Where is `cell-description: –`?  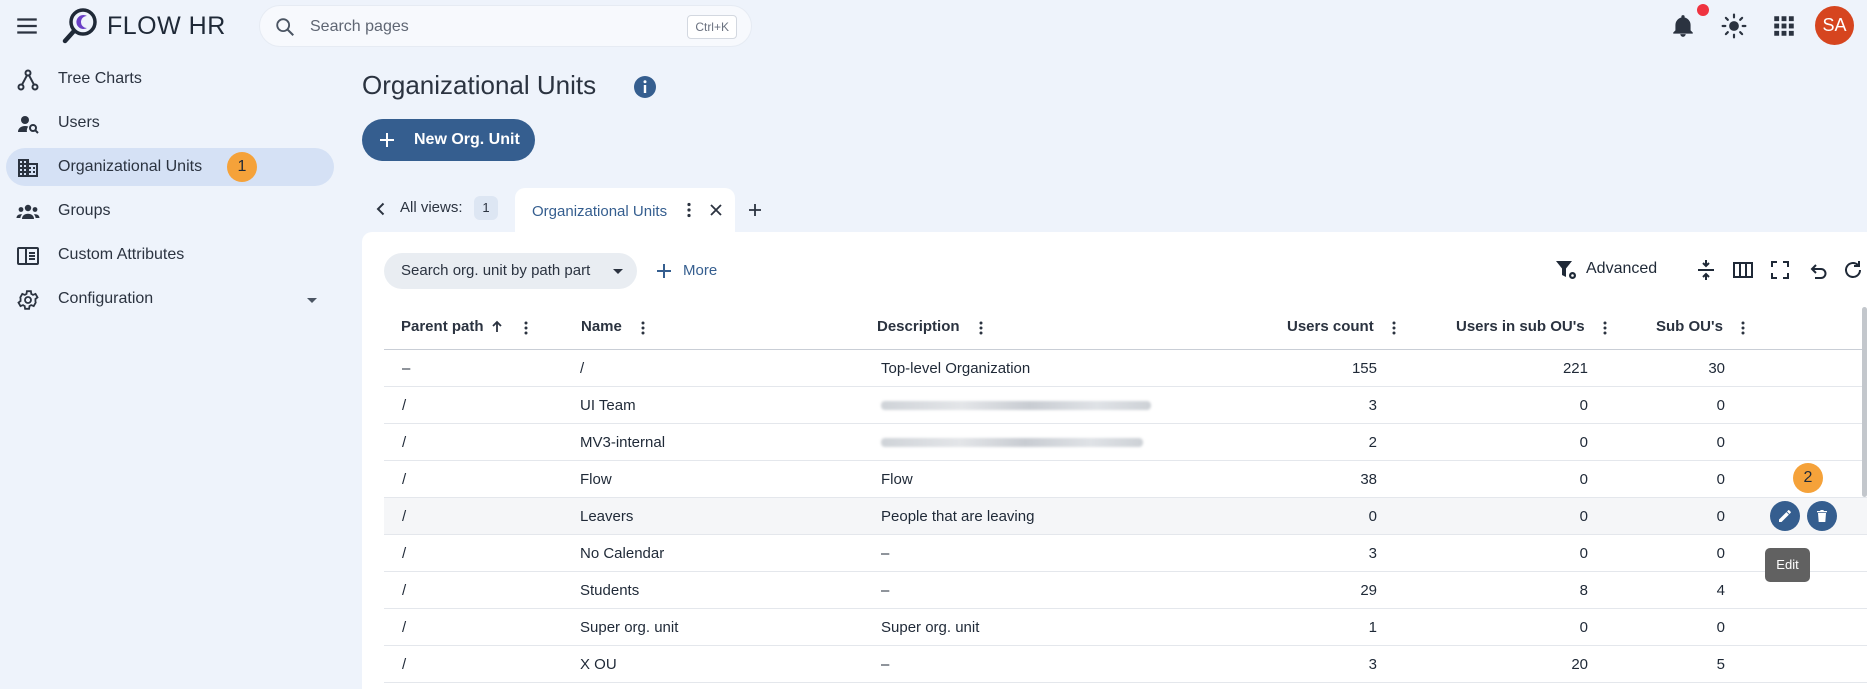 cell-description: – is located at coordinates (885, 590).